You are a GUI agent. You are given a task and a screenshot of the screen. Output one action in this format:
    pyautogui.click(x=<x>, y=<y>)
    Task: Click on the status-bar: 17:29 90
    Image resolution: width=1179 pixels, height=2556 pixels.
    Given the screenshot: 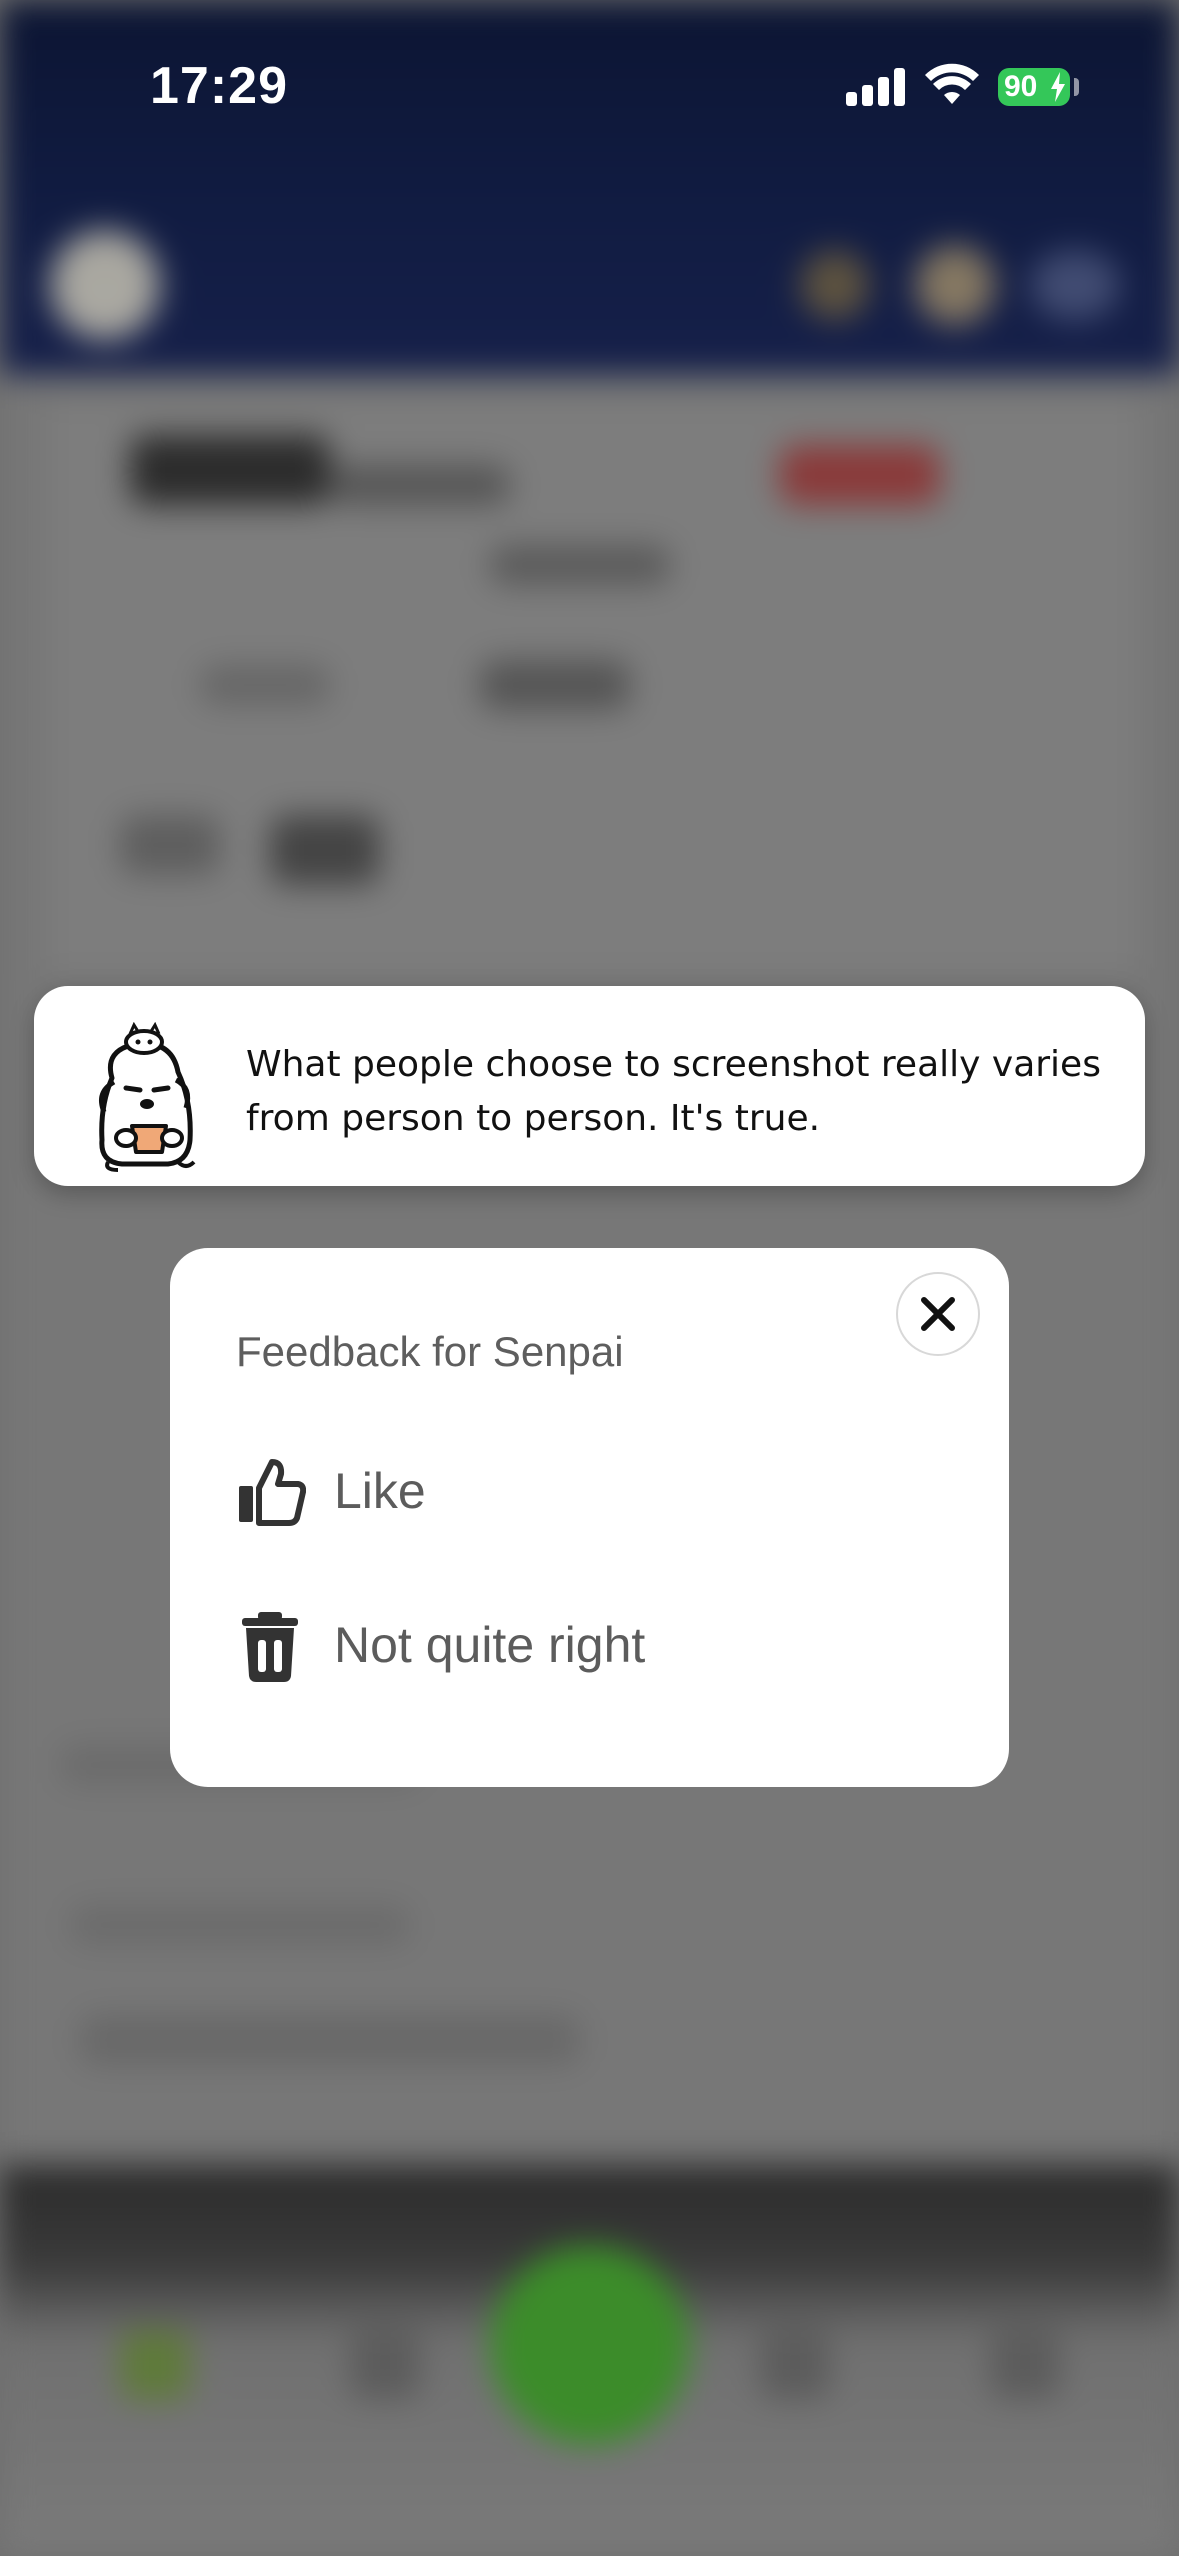 What is the action you would take?
    pyautogui.click(x=589, y=85)
    